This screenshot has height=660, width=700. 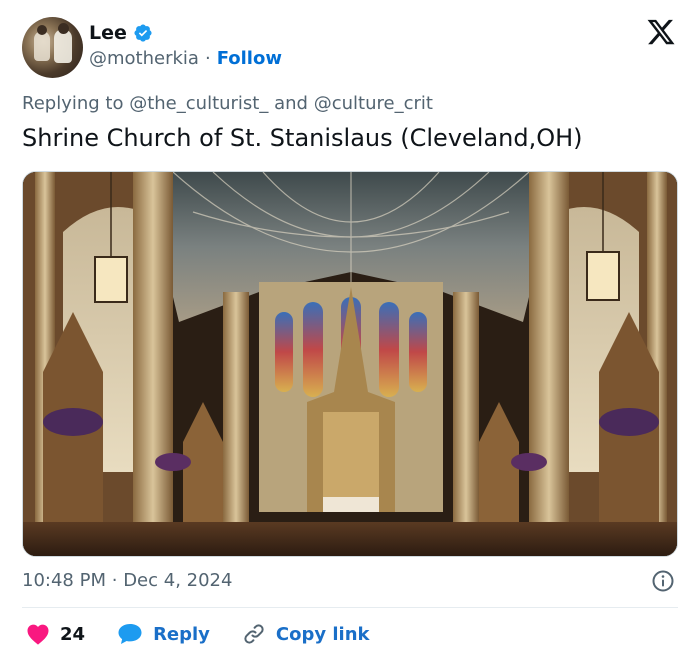 I want to click on reply-button: Reply, so click(x=163, y=634).